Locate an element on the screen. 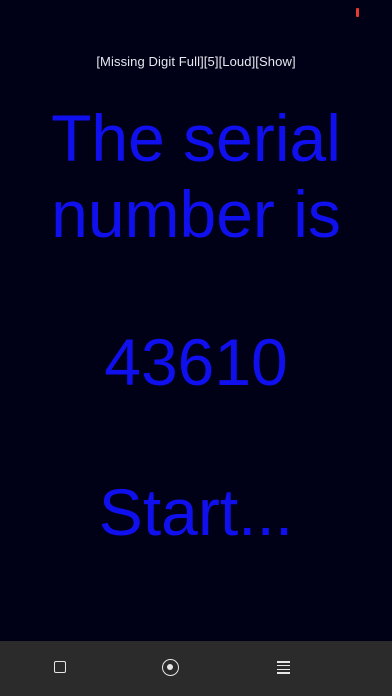 Image resolution: width=392 pixels, height=696 pixels. home-button is located at coordinates (171, 668).